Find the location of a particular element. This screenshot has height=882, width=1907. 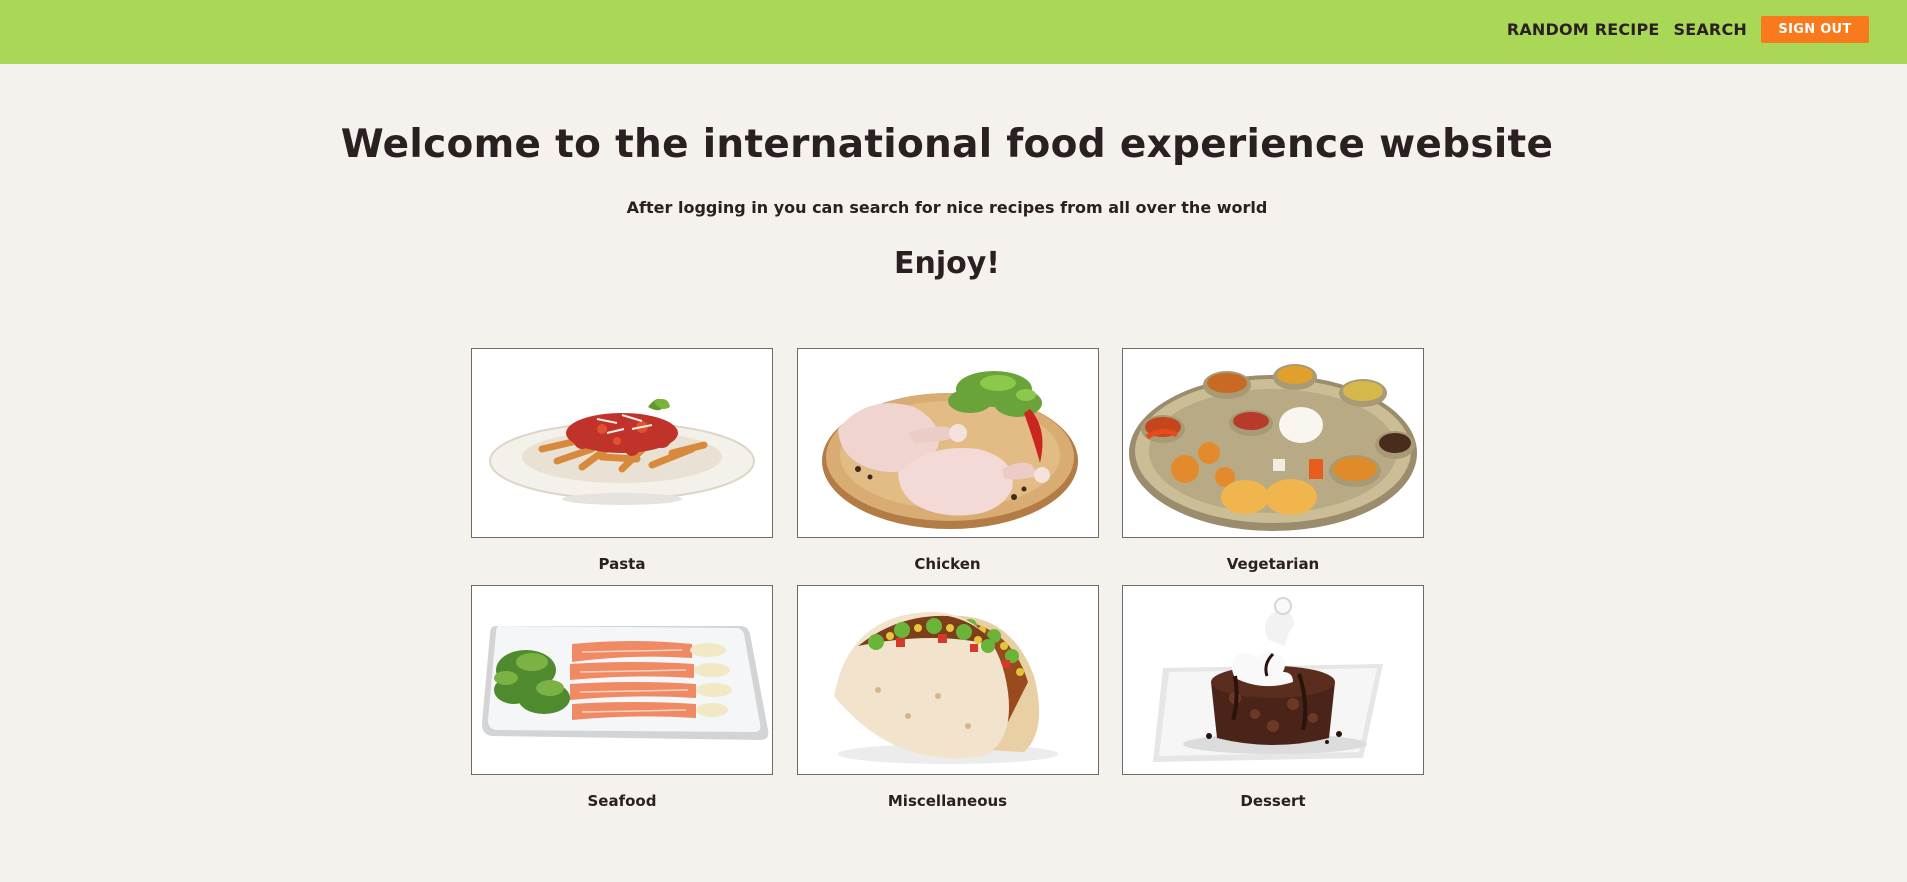

category-label: Pasta is located at coordinates (622, 564).